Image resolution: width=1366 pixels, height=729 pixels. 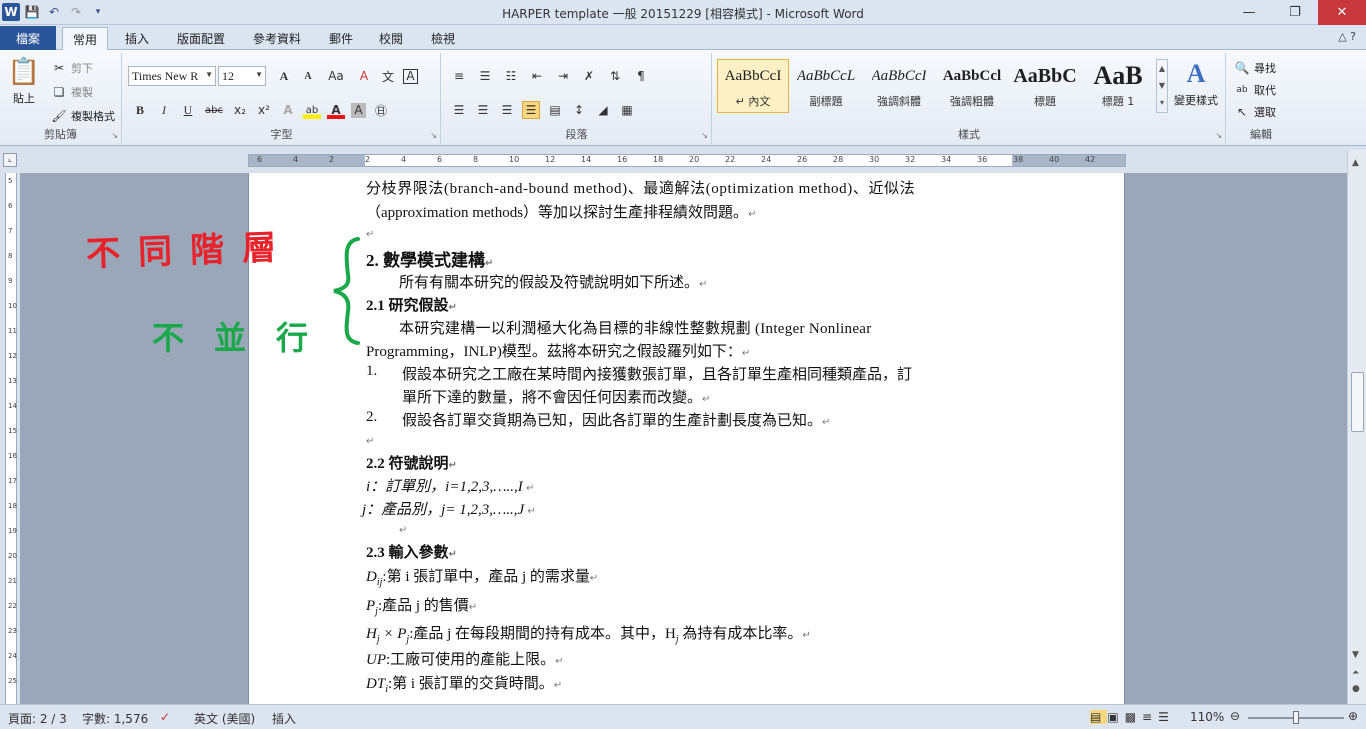 I want to click on increase-indent-icon: ⇥, so click(x=563, y=76).